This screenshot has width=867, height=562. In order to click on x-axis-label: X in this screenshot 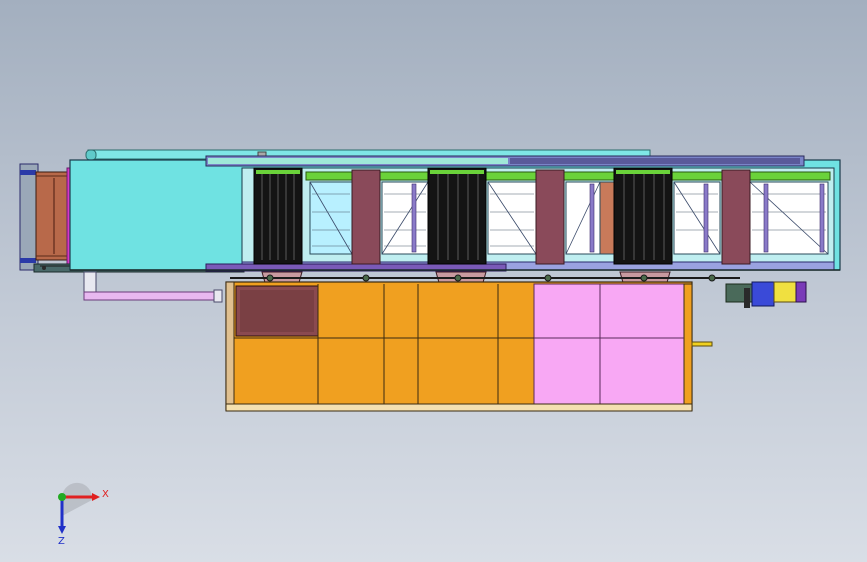, I will do `click(105, 494)`.